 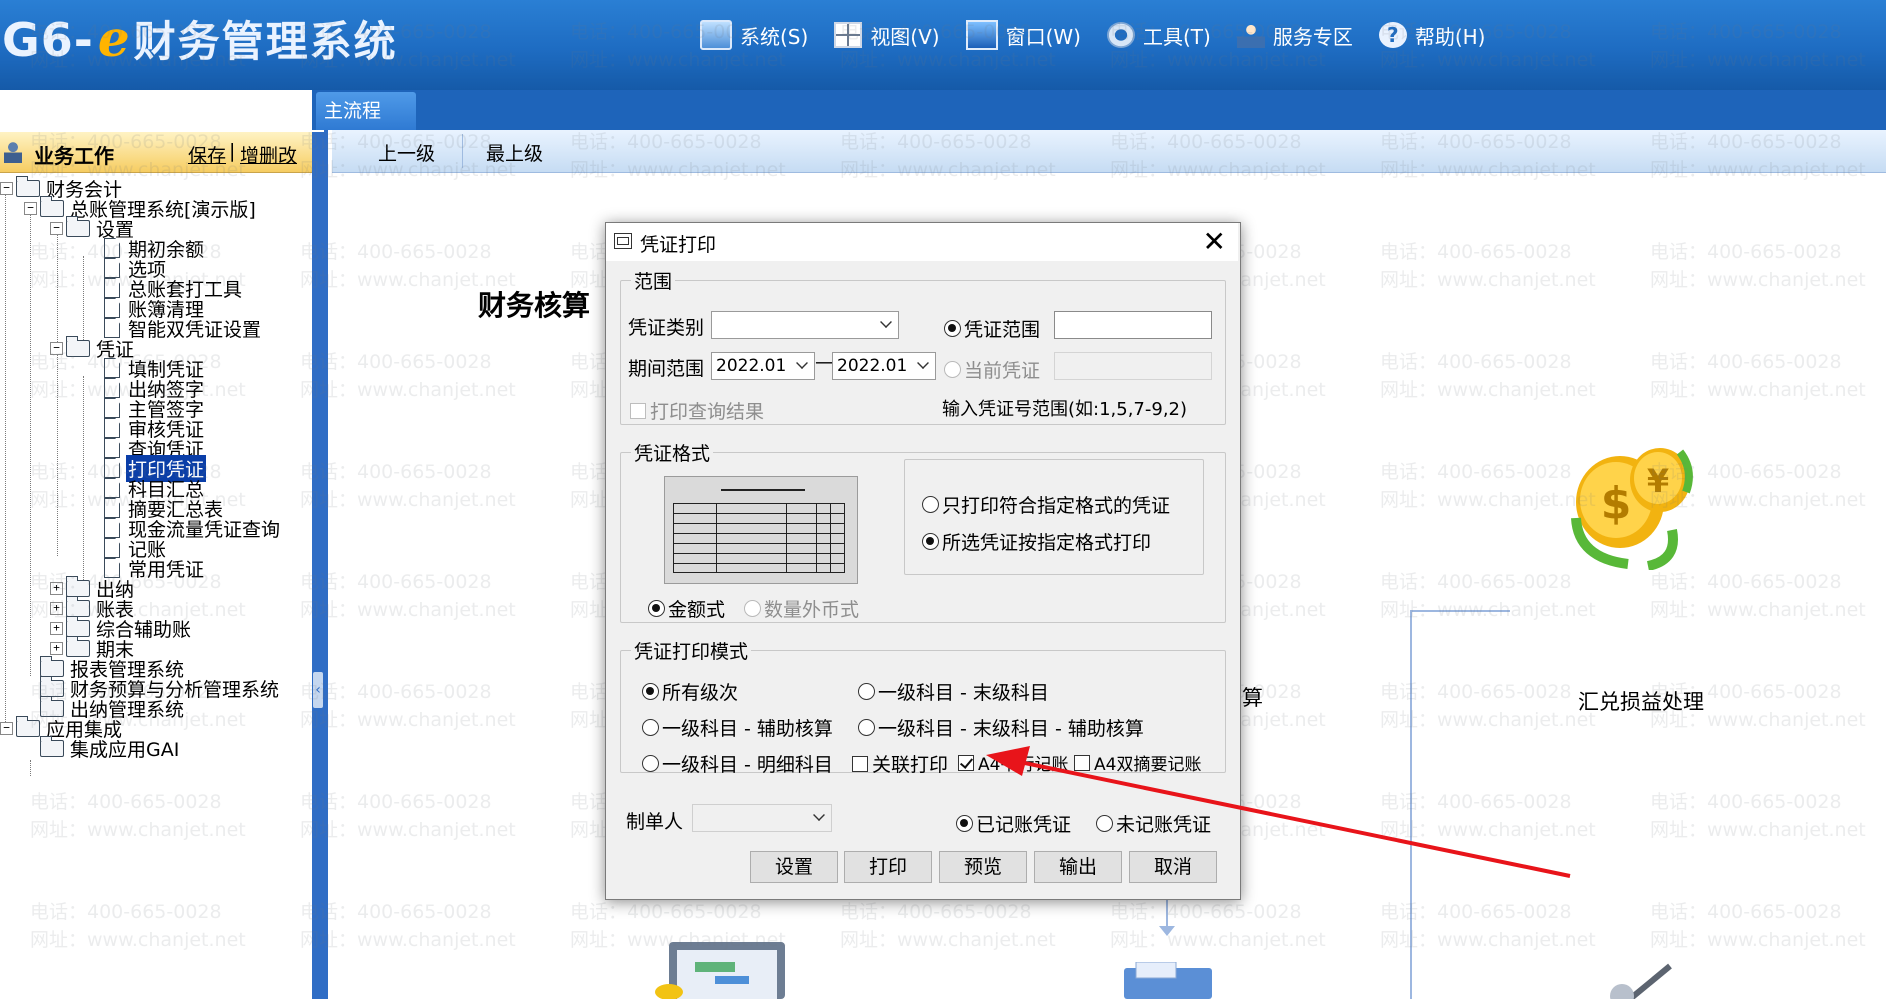 What do you see at coordinates (1214, 241) in the screenshot?
I see `close-button: ✕` at bounding box center [1214, 241].